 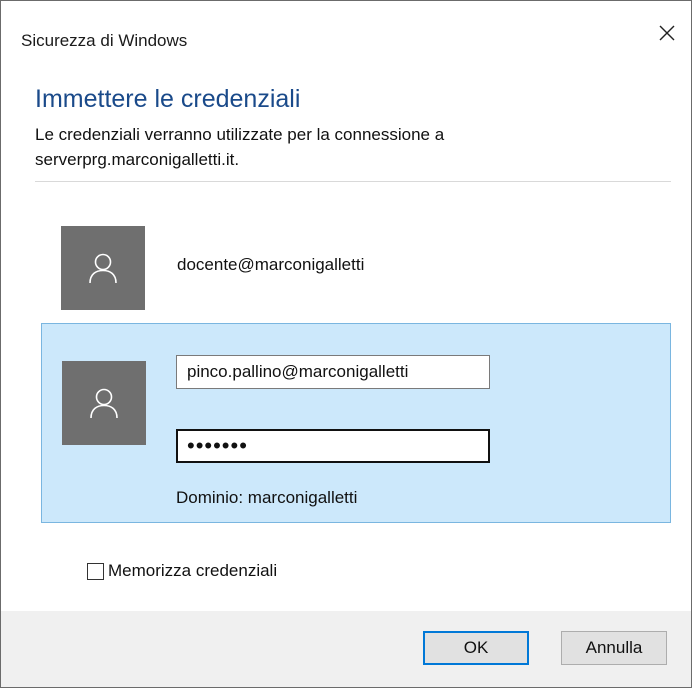 What do you see at coordinates (333, 372) in the screenshot?
I see `username-input` at bounding box center [333, 372].